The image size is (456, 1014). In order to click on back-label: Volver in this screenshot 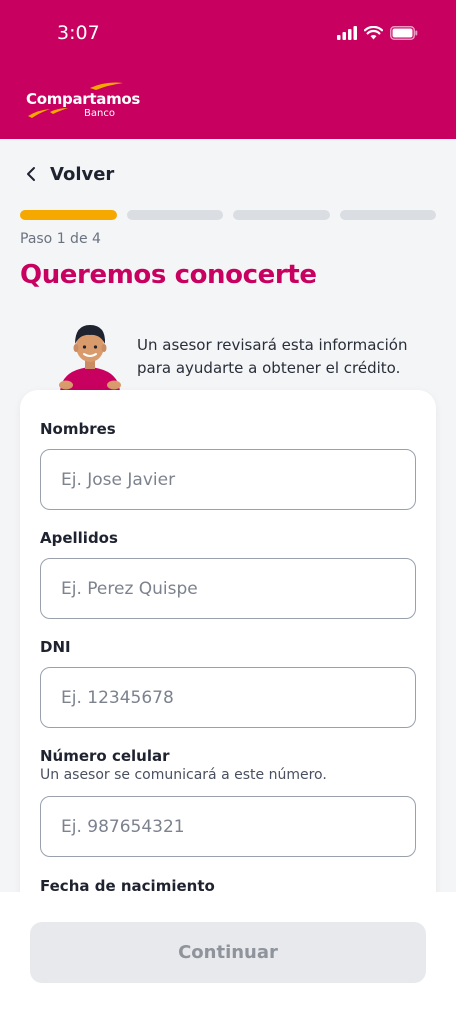, I will do `click(82, 174)`.